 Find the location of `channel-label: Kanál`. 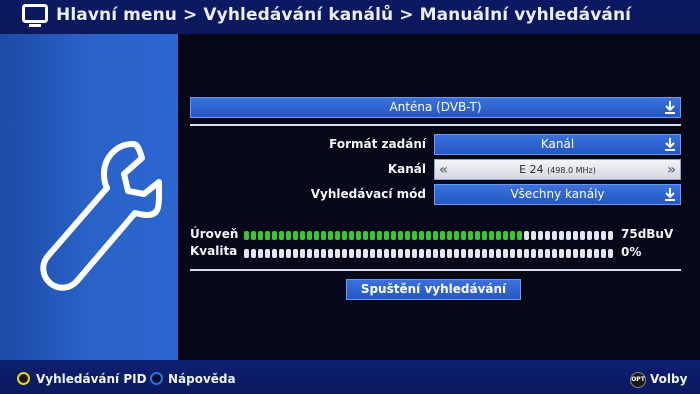

channel-label: Kanál is located at coordinates (406, 169).